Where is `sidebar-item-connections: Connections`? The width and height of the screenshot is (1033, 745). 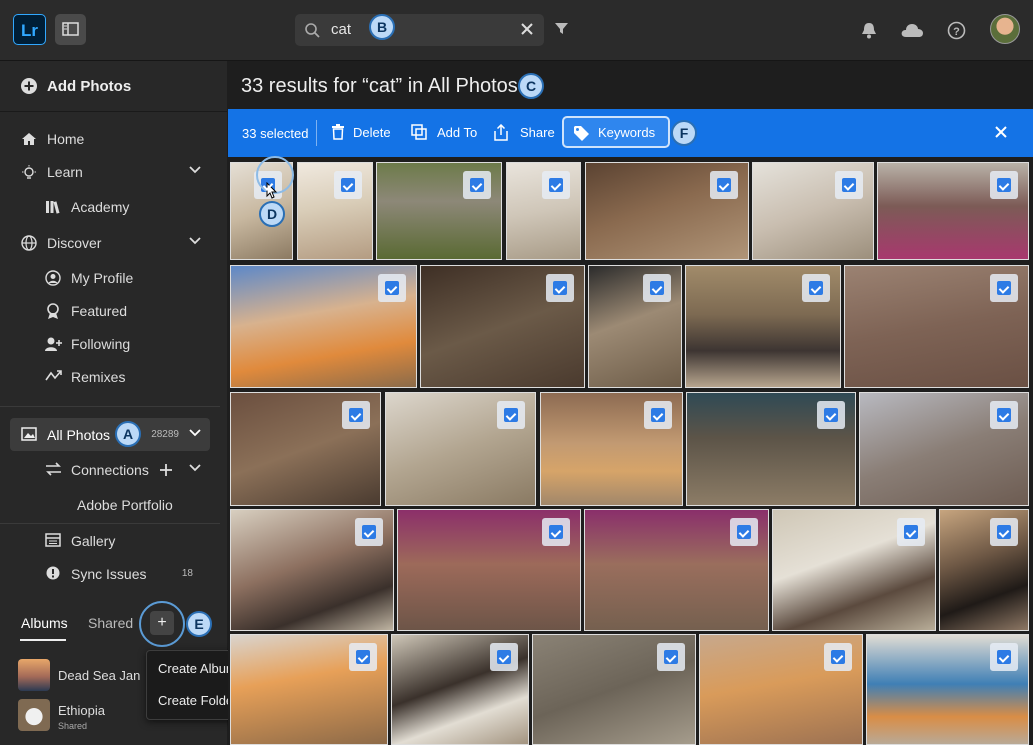 sidebar-item-connections: Connections is located at coordinates (107, 470).